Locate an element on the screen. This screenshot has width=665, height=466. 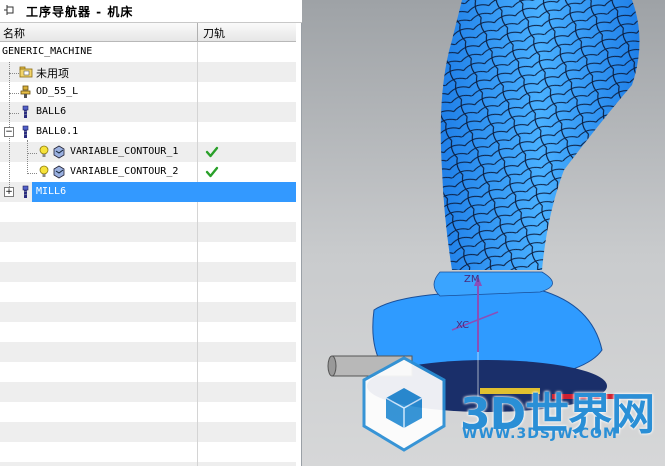
tree-row-label: BALL6 is located at coordinates (51, 111).